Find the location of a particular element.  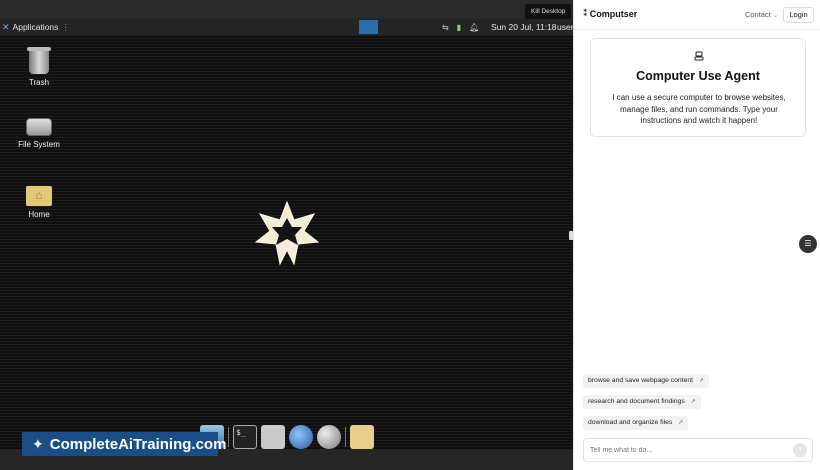

list-icon: ☰ is located at coordinates (808, 243).